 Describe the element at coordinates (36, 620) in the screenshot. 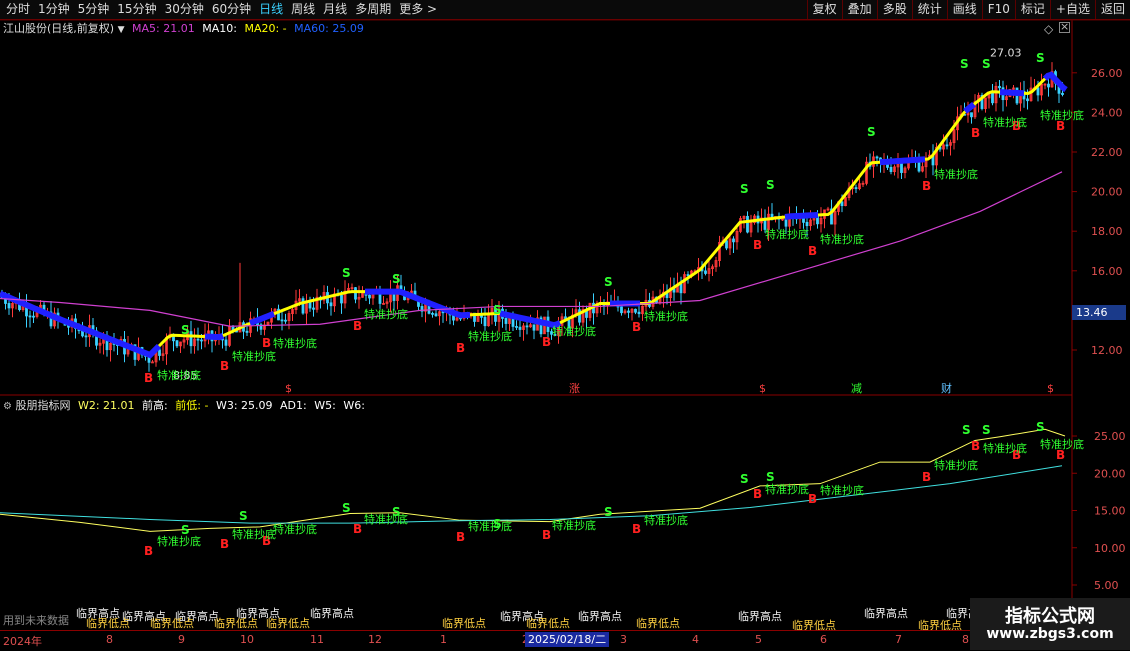

I see `future-data-note: 用到未来数据` at that location.